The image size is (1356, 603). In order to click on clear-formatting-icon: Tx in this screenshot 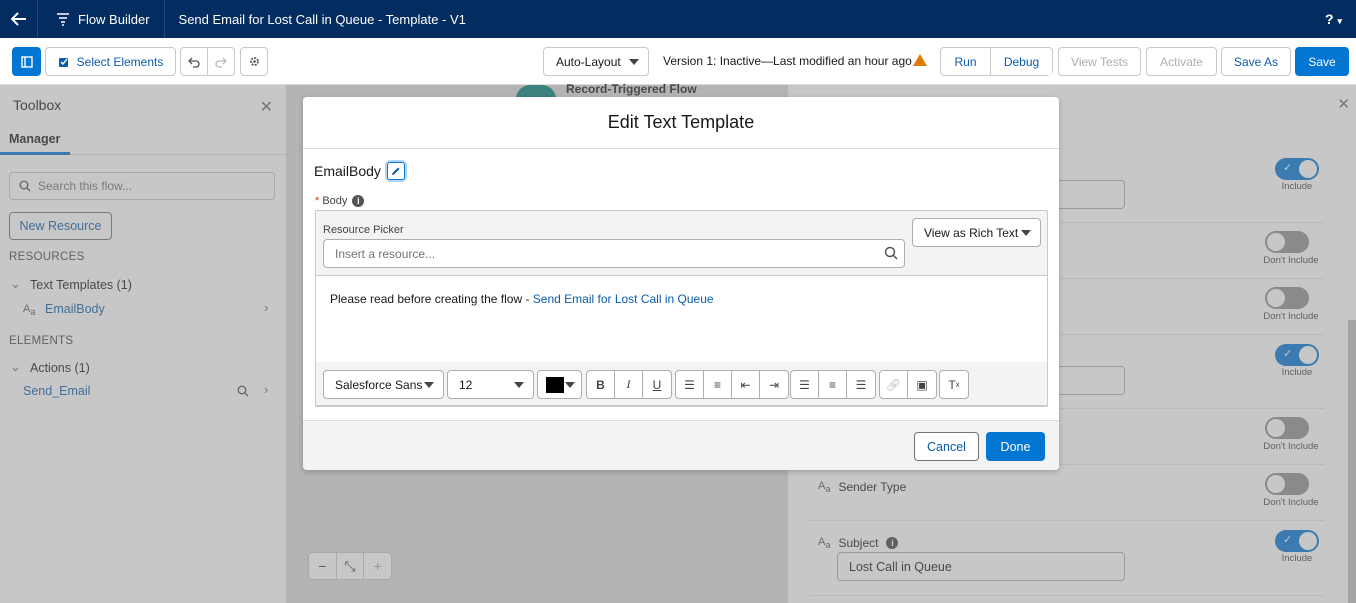, I will do `click(954, 384)`.